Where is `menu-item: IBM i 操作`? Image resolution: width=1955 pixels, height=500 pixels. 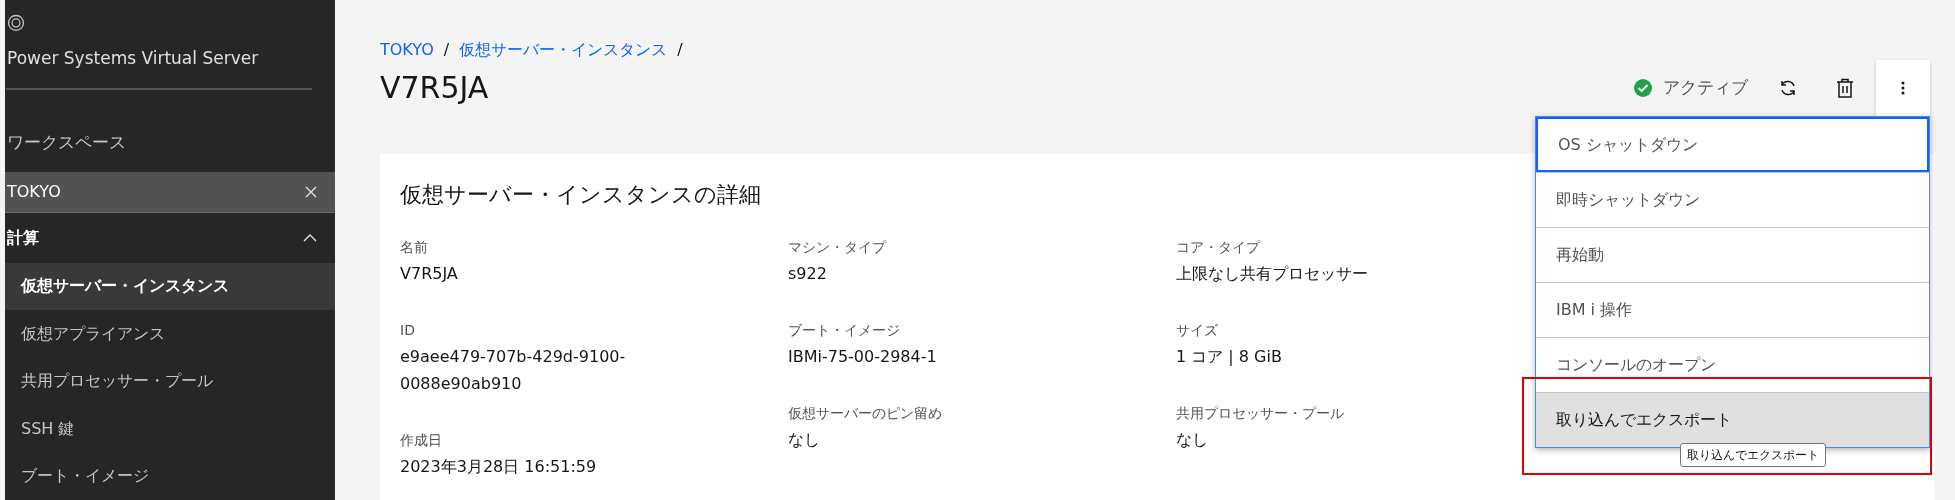
menu-item: IBM i 操作 is located at coordinates (1732, 309).